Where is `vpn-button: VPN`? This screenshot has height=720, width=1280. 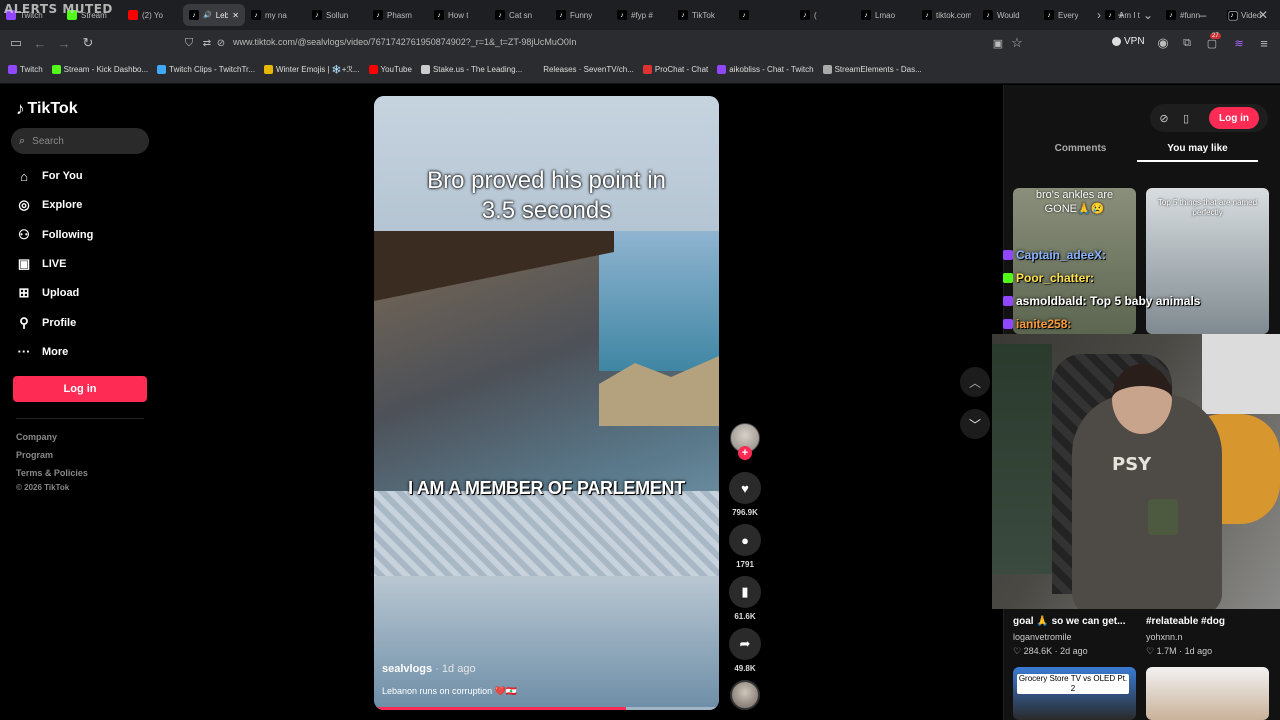 vpn-button: VPN is located at coordinates (1128, 41).